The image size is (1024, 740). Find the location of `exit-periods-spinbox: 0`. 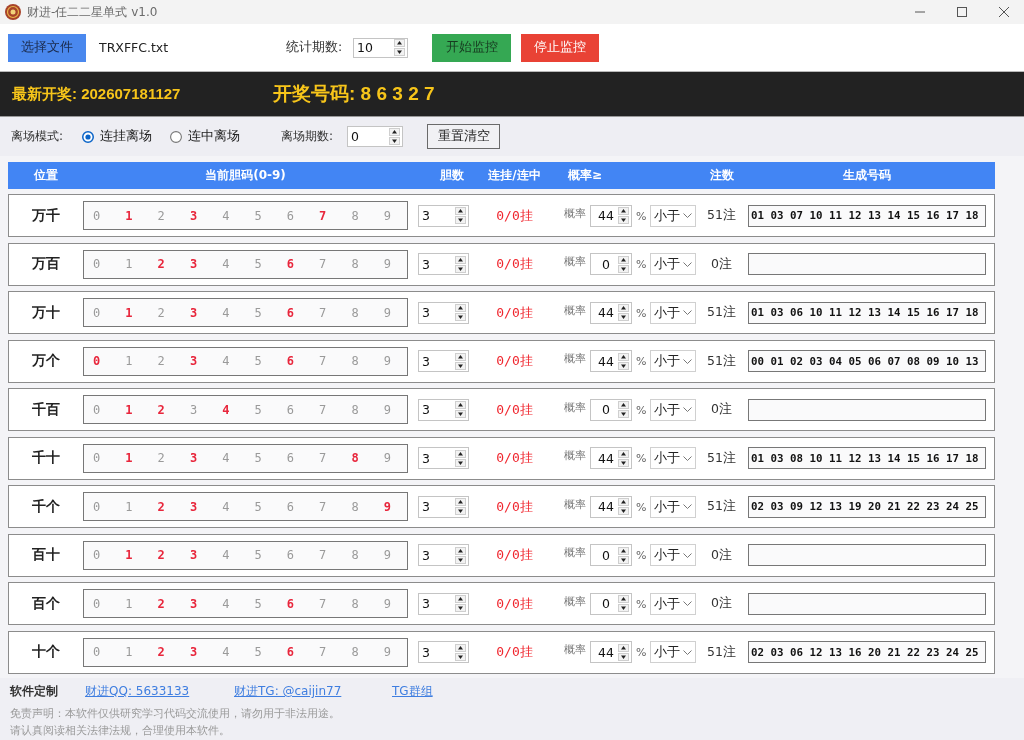

exit-periods-spinbox: 0 is located at coordinates (375, 136).